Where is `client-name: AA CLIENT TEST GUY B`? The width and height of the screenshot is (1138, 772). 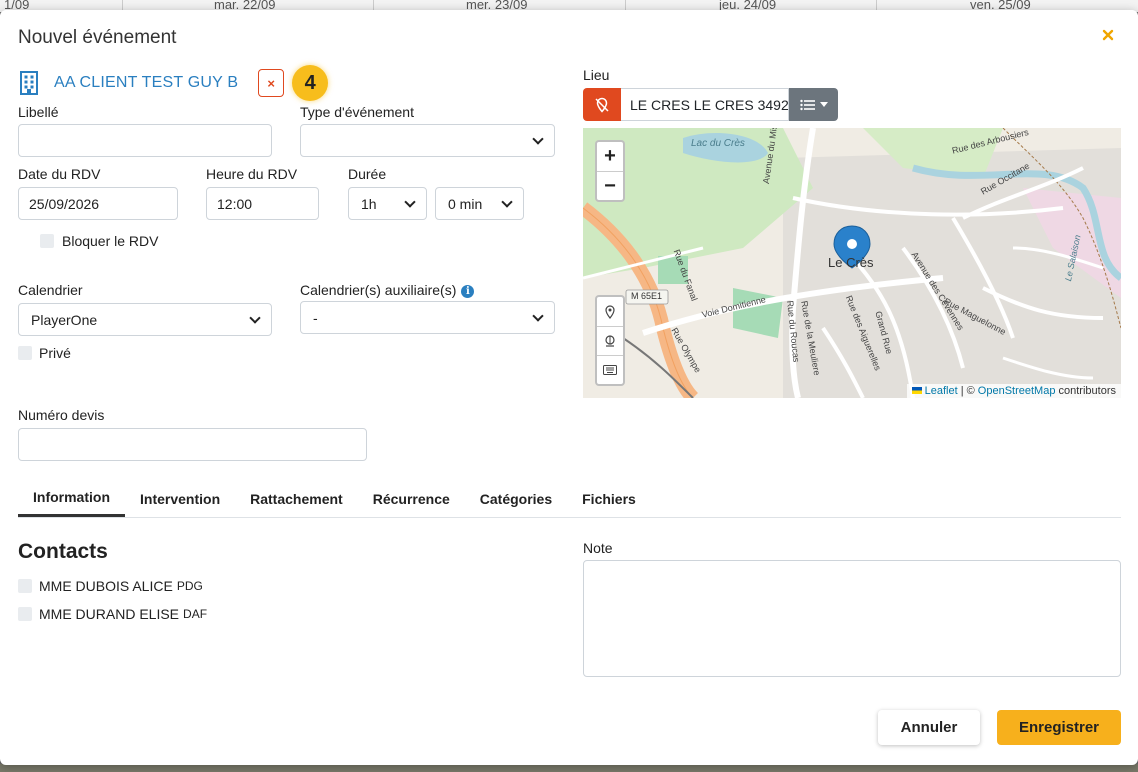 client-name: AA CLIENT TEST GUY B is located at coordinates (146, 83).